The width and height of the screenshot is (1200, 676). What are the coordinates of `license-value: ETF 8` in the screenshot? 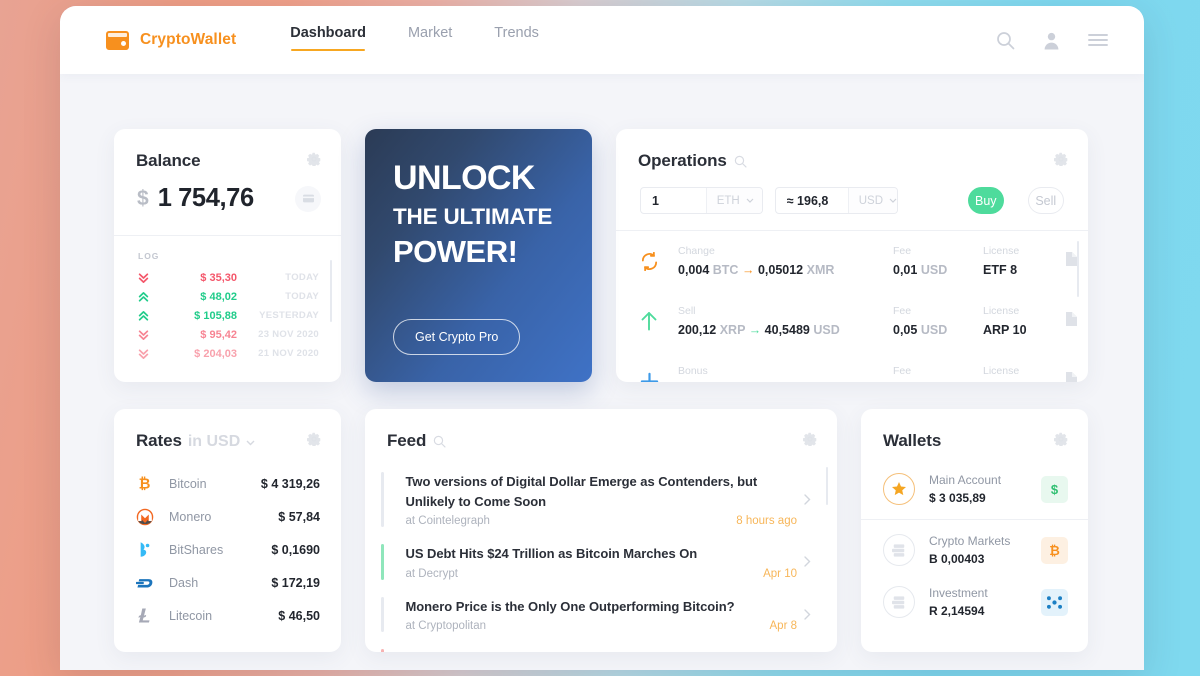 It's located at (1000, 270).